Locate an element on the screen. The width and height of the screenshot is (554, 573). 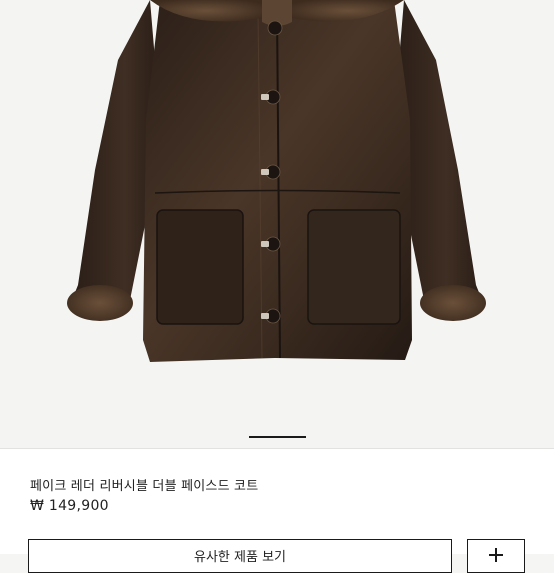
left-cuff is located at coordinates (100, 303).